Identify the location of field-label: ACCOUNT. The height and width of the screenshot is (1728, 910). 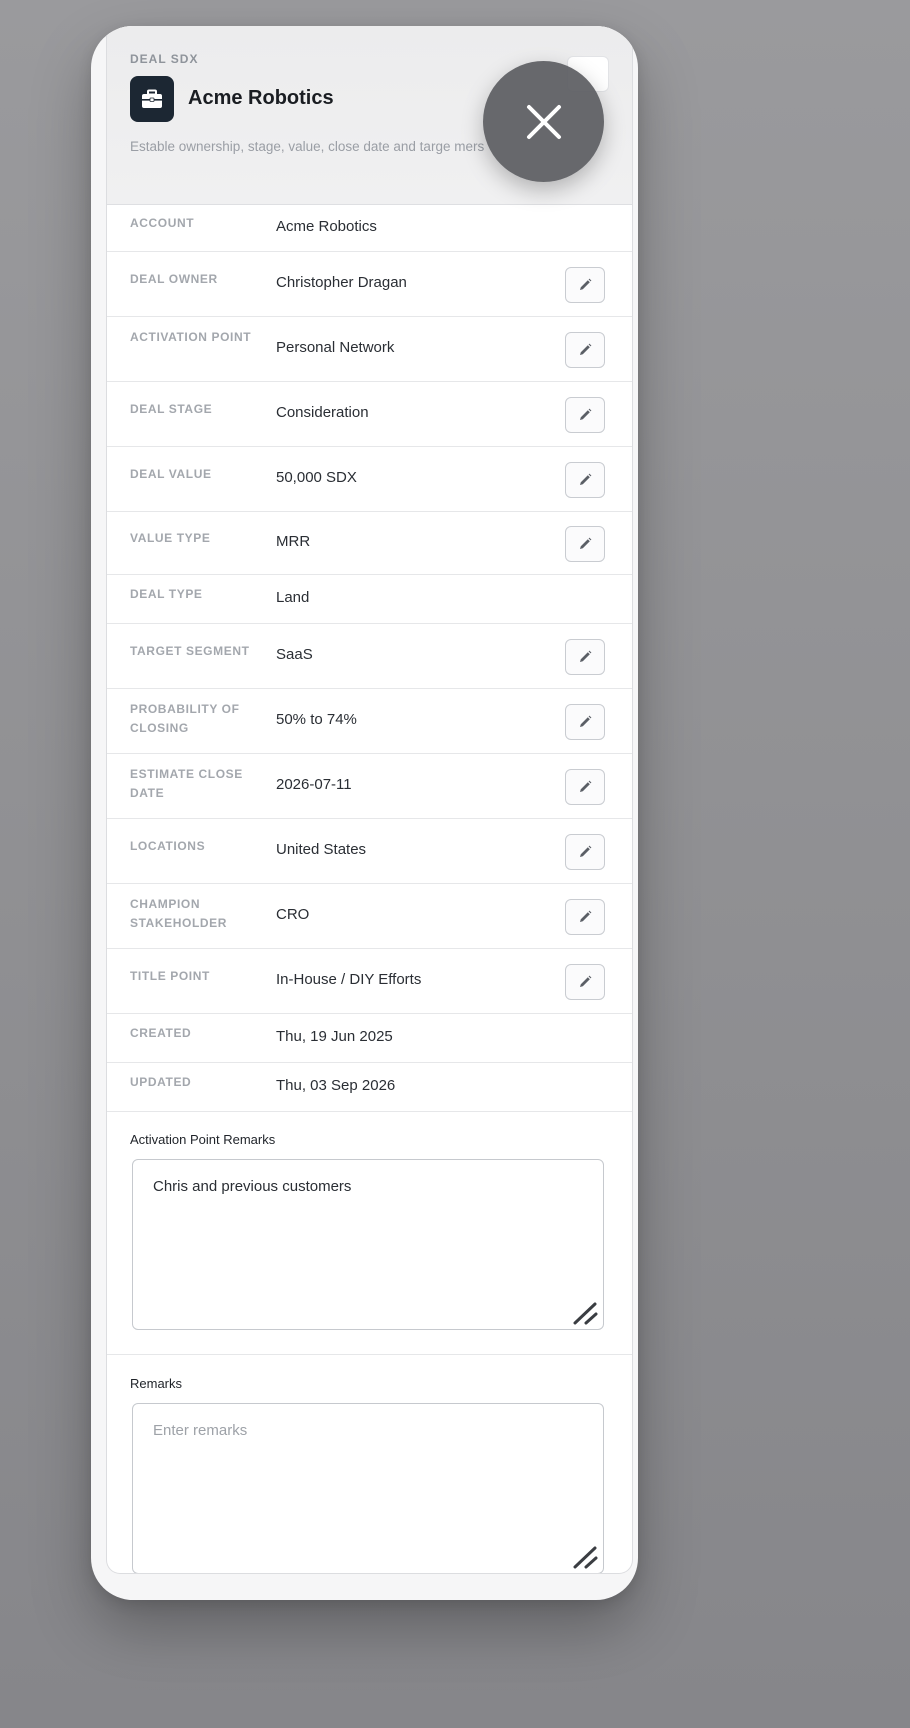
(162, 223).